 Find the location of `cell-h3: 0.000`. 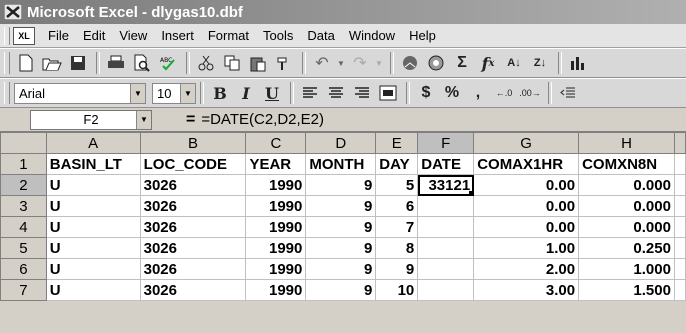

cell-h3: 0.000 is located at coordinates (626, 206).